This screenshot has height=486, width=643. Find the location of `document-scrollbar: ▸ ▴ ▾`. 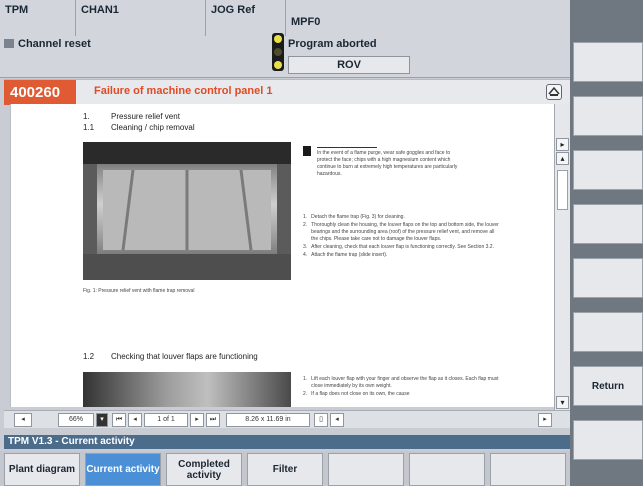

document-scrollbar: ▸ ▴ ▾ is located at coordinates (562, 257).